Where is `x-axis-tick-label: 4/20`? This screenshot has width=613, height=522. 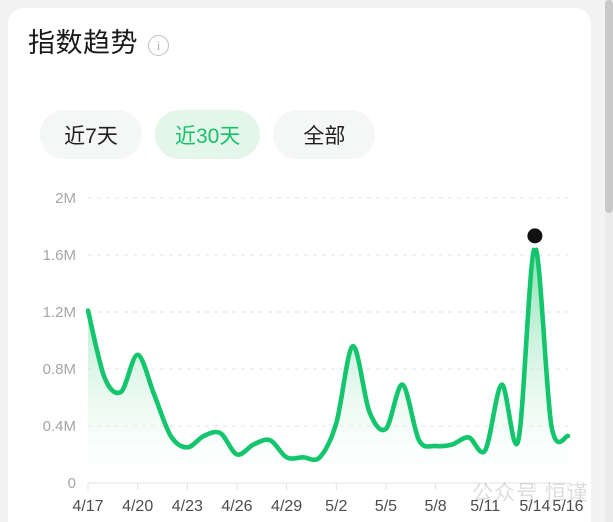
x-axis-tick-label: 4/20 is located at coordinates (137, 506).